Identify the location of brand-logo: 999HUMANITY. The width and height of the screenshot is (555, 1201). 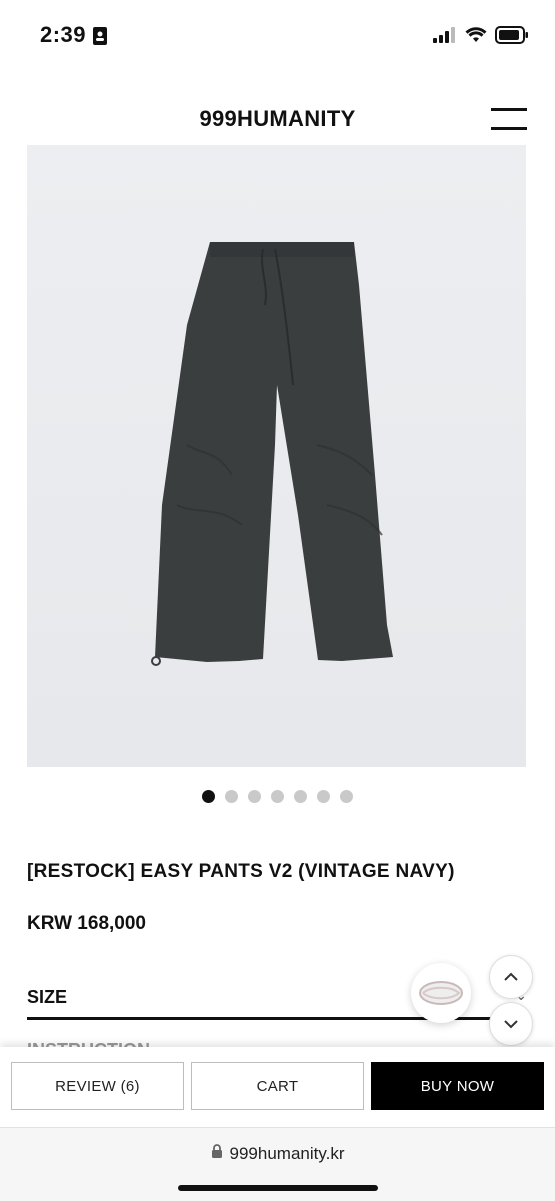
(277, 119).